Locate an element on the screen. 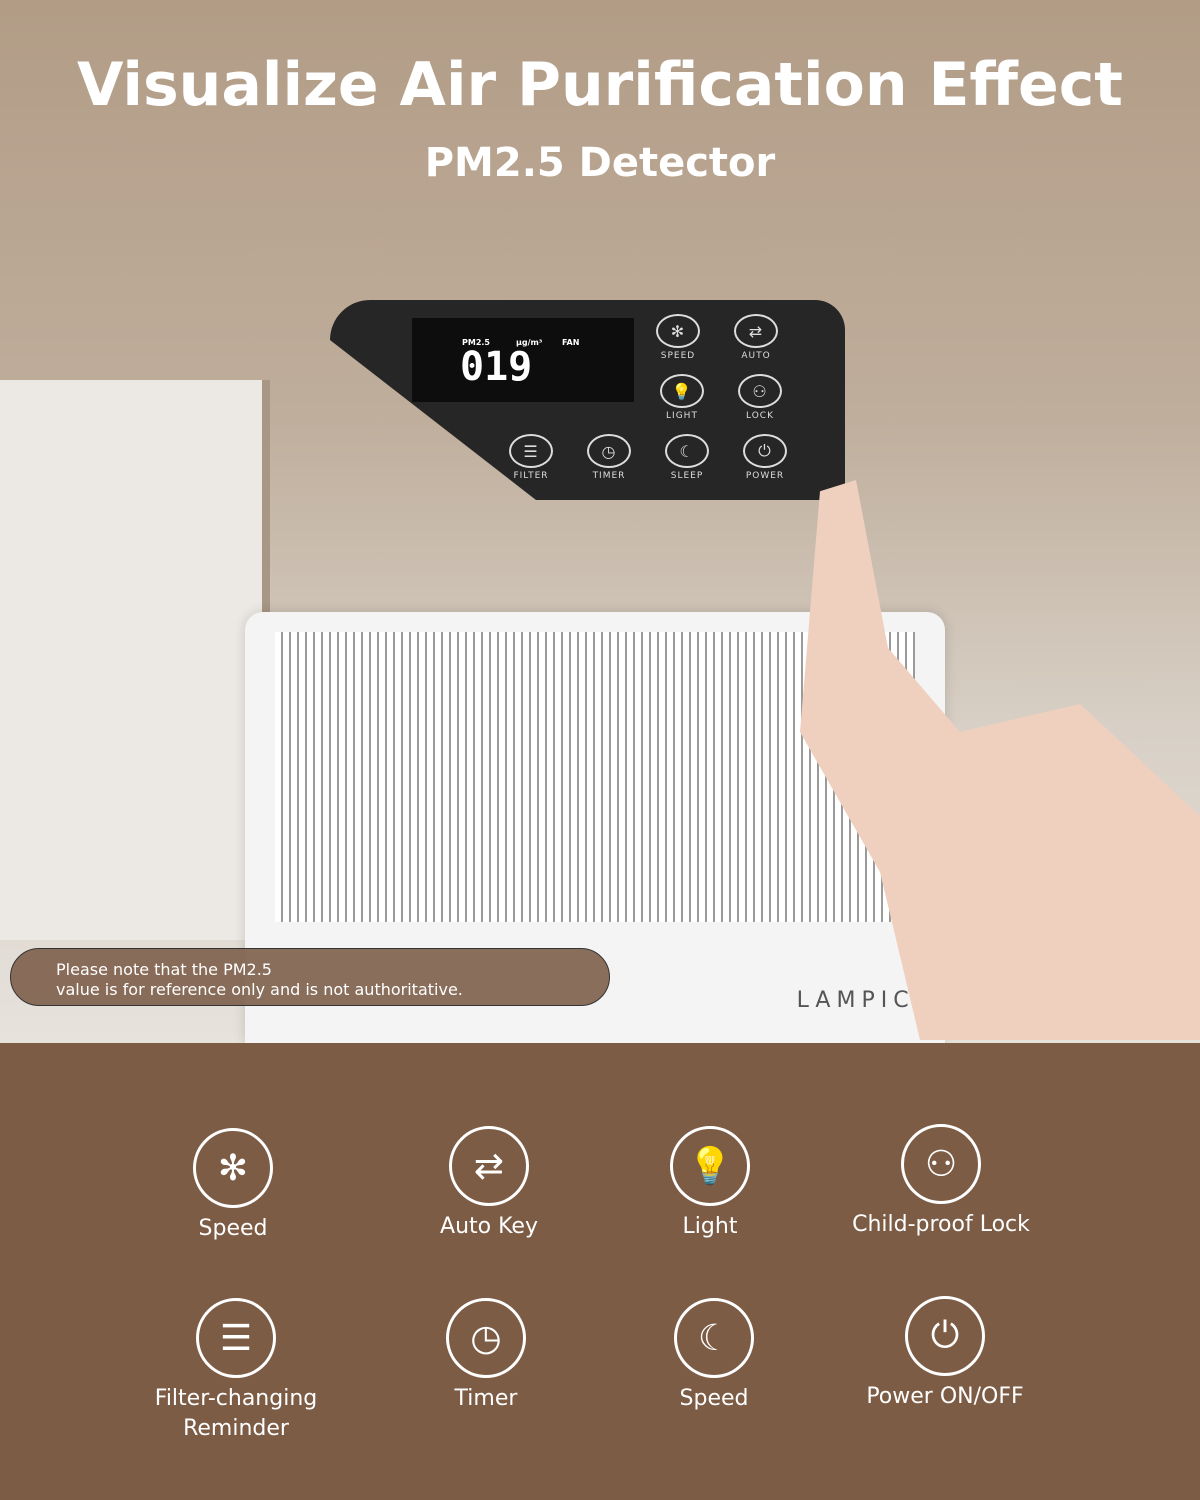 This screenshot has width=1200, height=1500. button-label: FILTER is located at coordinates (531, 476).